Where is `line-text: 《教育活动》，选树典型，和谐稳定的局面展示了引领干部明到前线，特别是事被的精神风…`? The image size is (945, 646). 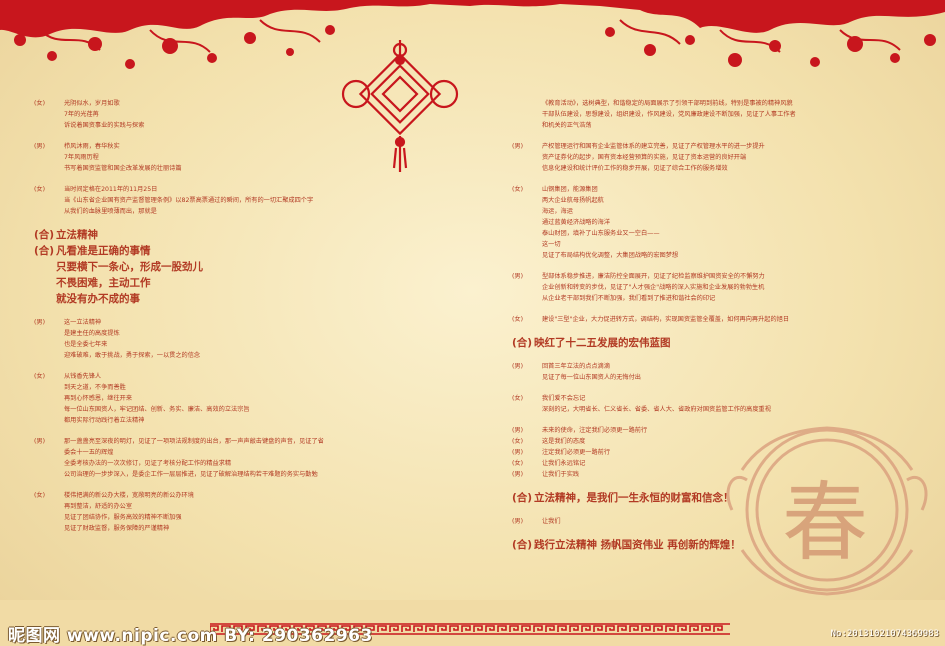 line-text: 《教育活动》，选树典型，和谐稳定的局面展示了引领干部明到前线，特别是事被的精神风… is located at coordinates (667, 103).